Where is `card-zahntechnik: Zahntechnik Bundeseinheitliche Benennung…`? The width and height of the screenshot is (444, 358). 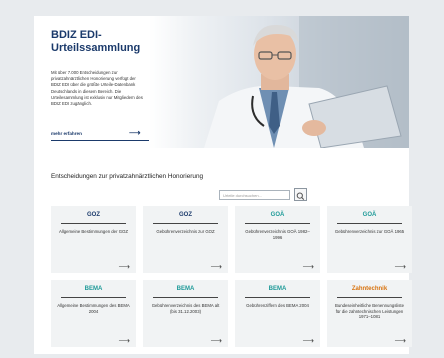 card-zahntechnik: Zahntechnik Bundeseinheitliche Benennung… is located at coordinates (369, 313).